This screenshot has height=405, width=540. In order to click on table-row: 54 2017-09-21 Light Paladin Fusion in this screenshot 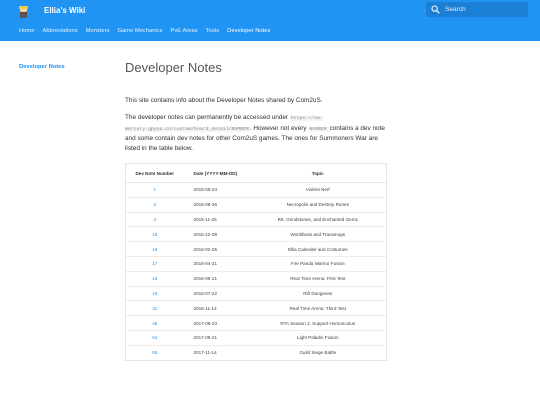, I will do `click(256, 337)`.